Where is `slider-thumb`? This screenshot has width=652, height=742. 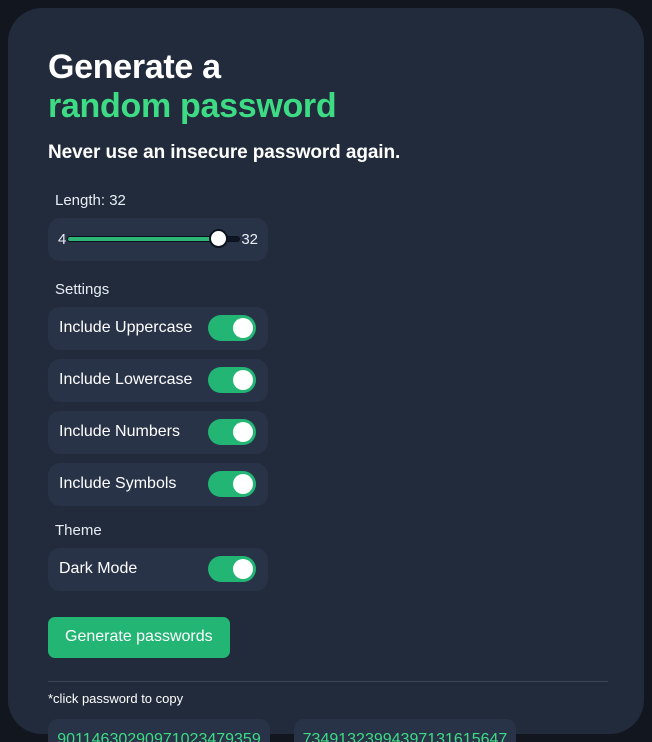
slider-thumb is located at coordinates (218, 238).